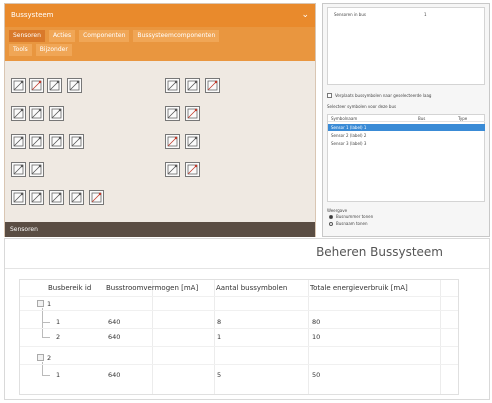  What do you see at coordinates (425, 14) in the screenshot?
I see `tree-item-value: 1` at bounding box center [425, 14].